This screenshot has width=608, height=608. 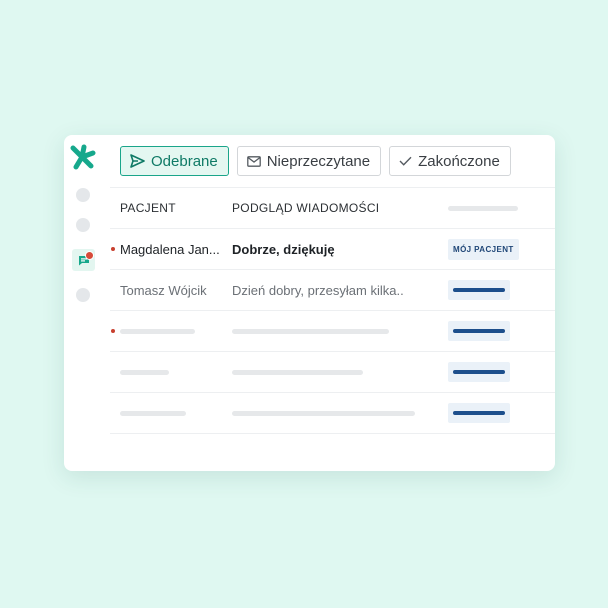 What do you see at coordinates (83, 303) in the screenshot?
I see `sidebar` at bounding box center [83, 303].